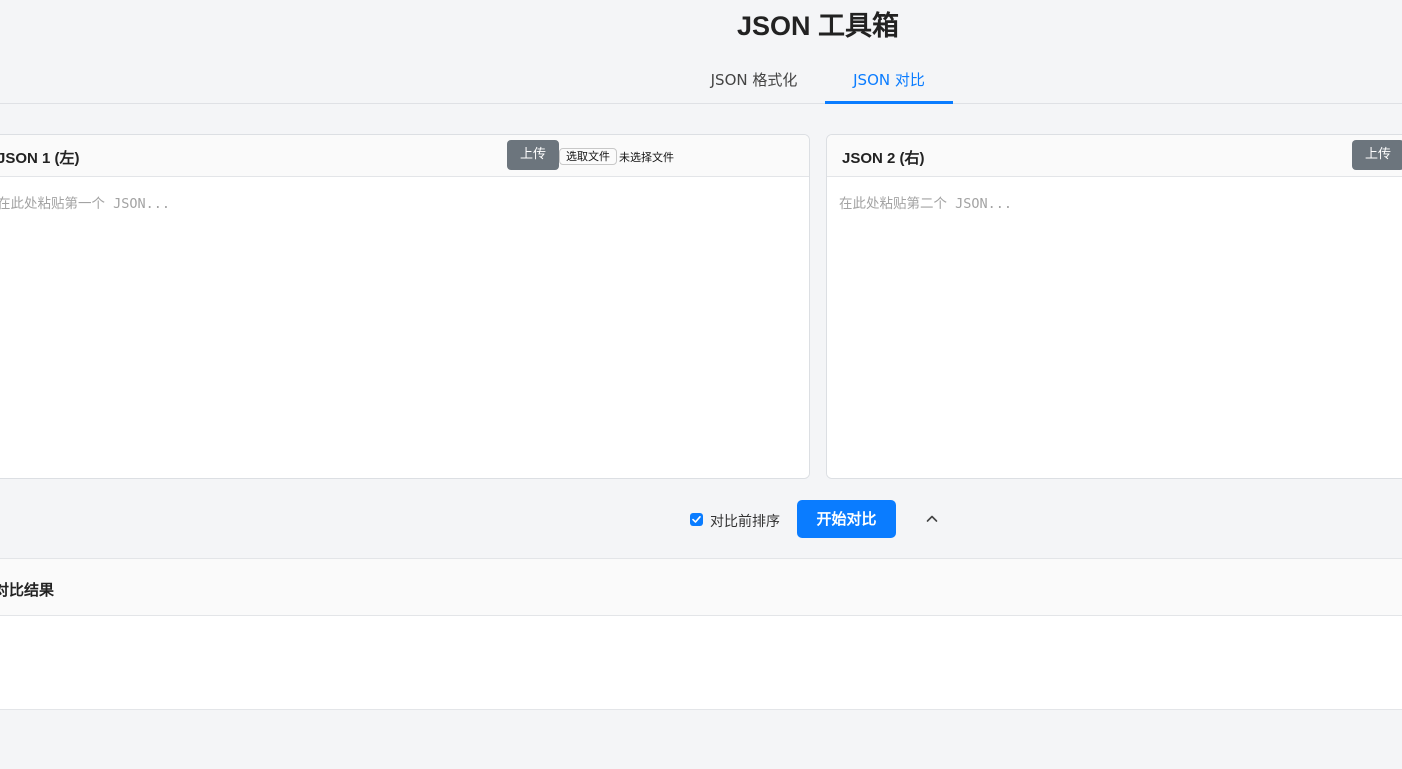  I want to click on left-file-choose-button: 选取文件, so click(588, 156).